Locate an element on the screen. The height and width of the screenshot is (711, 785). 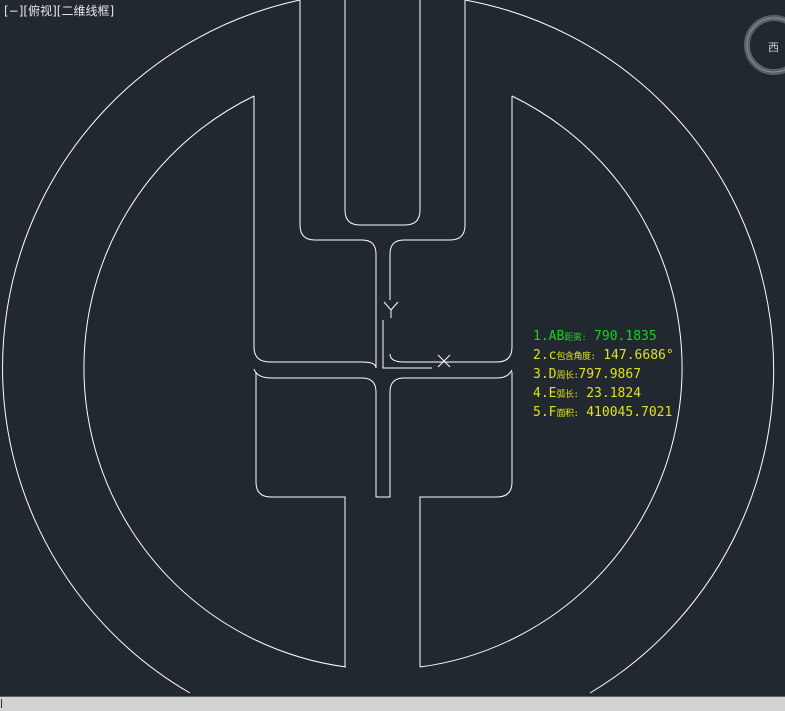
annotation-line: 2.c包含角度: 147.6686° is located at coordinates (603, 355).